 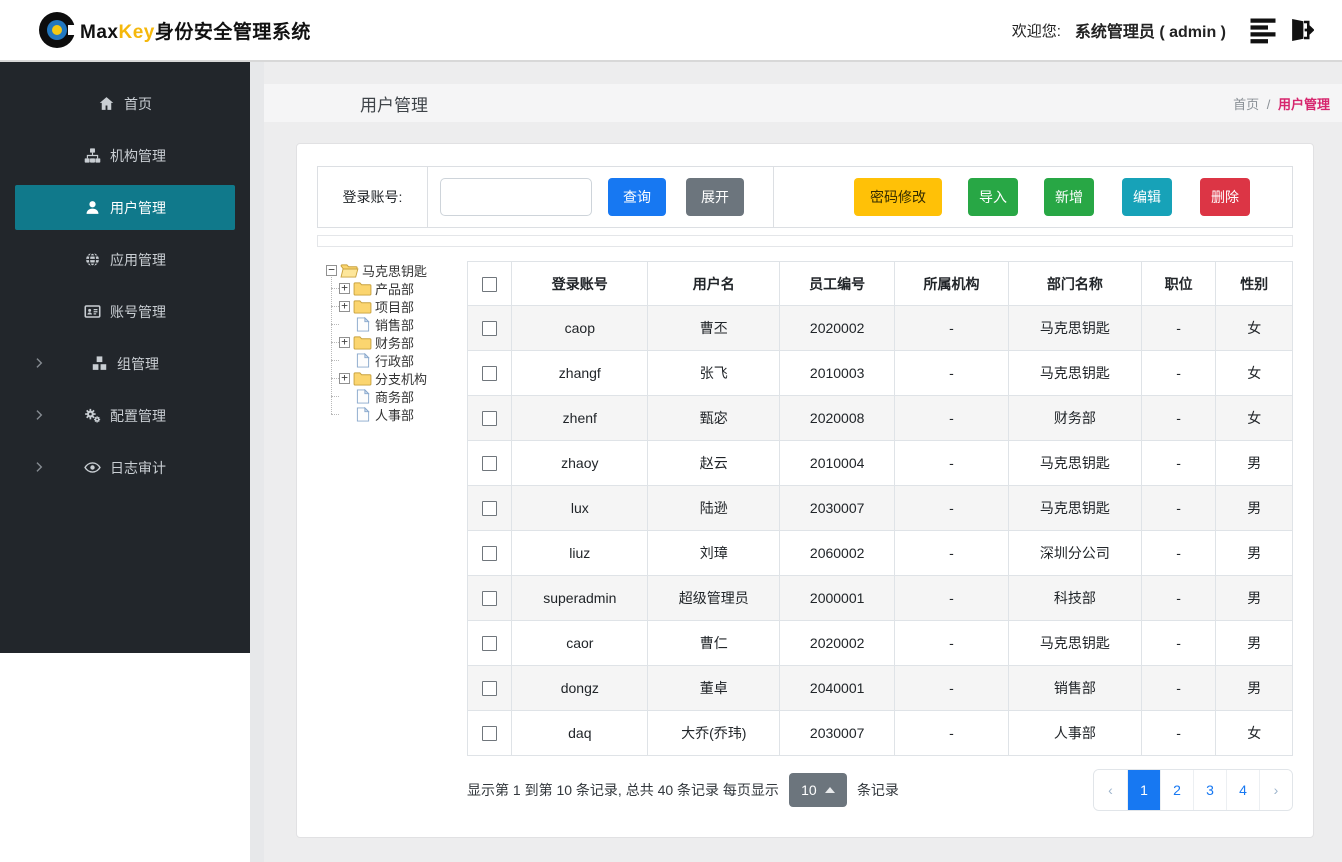 What do you see at coordinates (1069, 197) in the screenshot?
I see `add-button: 新增` at bounding box center [1069, 197].